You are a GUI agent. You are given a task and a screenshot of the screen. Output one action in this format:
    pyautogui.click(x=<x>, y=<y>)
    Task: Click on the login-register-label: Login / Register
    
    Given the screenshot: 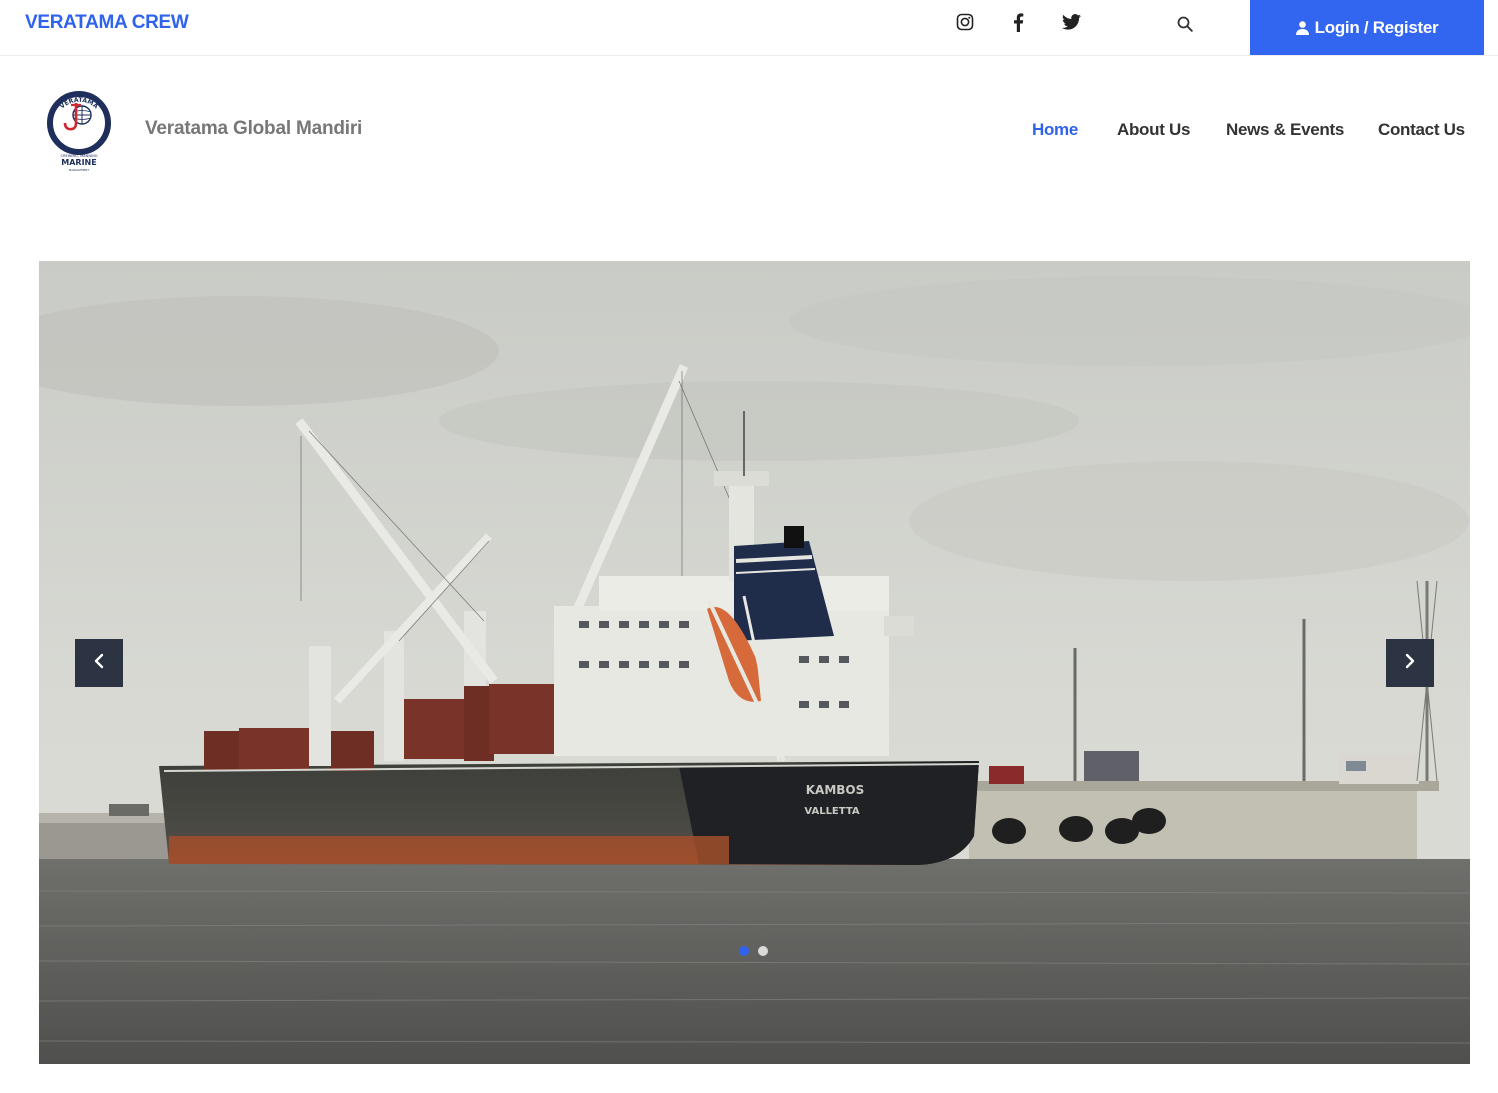 What is the action you would take?
    pyautogui.click(x=1376, y=27)
    